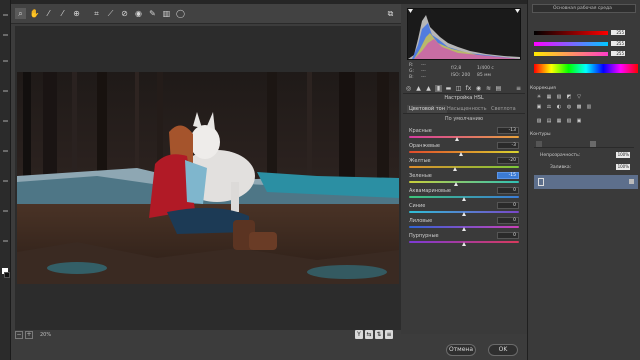  What do you see at coordinates (7, 275) in the screenshot?
I see `background-color-swatch` at bounding box center [7, 275].